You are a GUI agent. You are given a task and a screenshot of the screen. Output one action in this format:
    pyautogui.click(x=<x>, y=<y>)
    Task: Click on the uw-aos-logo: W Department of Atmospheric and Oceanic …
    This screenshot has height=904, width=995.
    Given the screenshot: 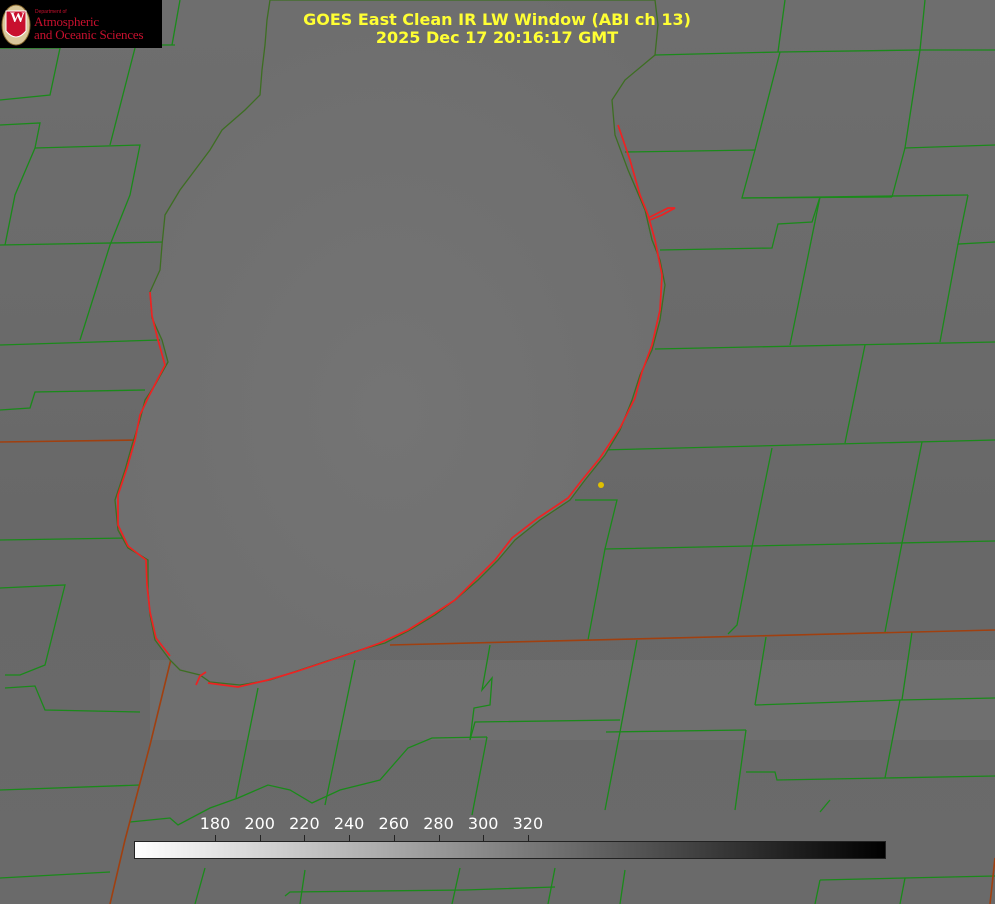 What is the action you would take?
    pyautogui.click(x=81, y=24)
    